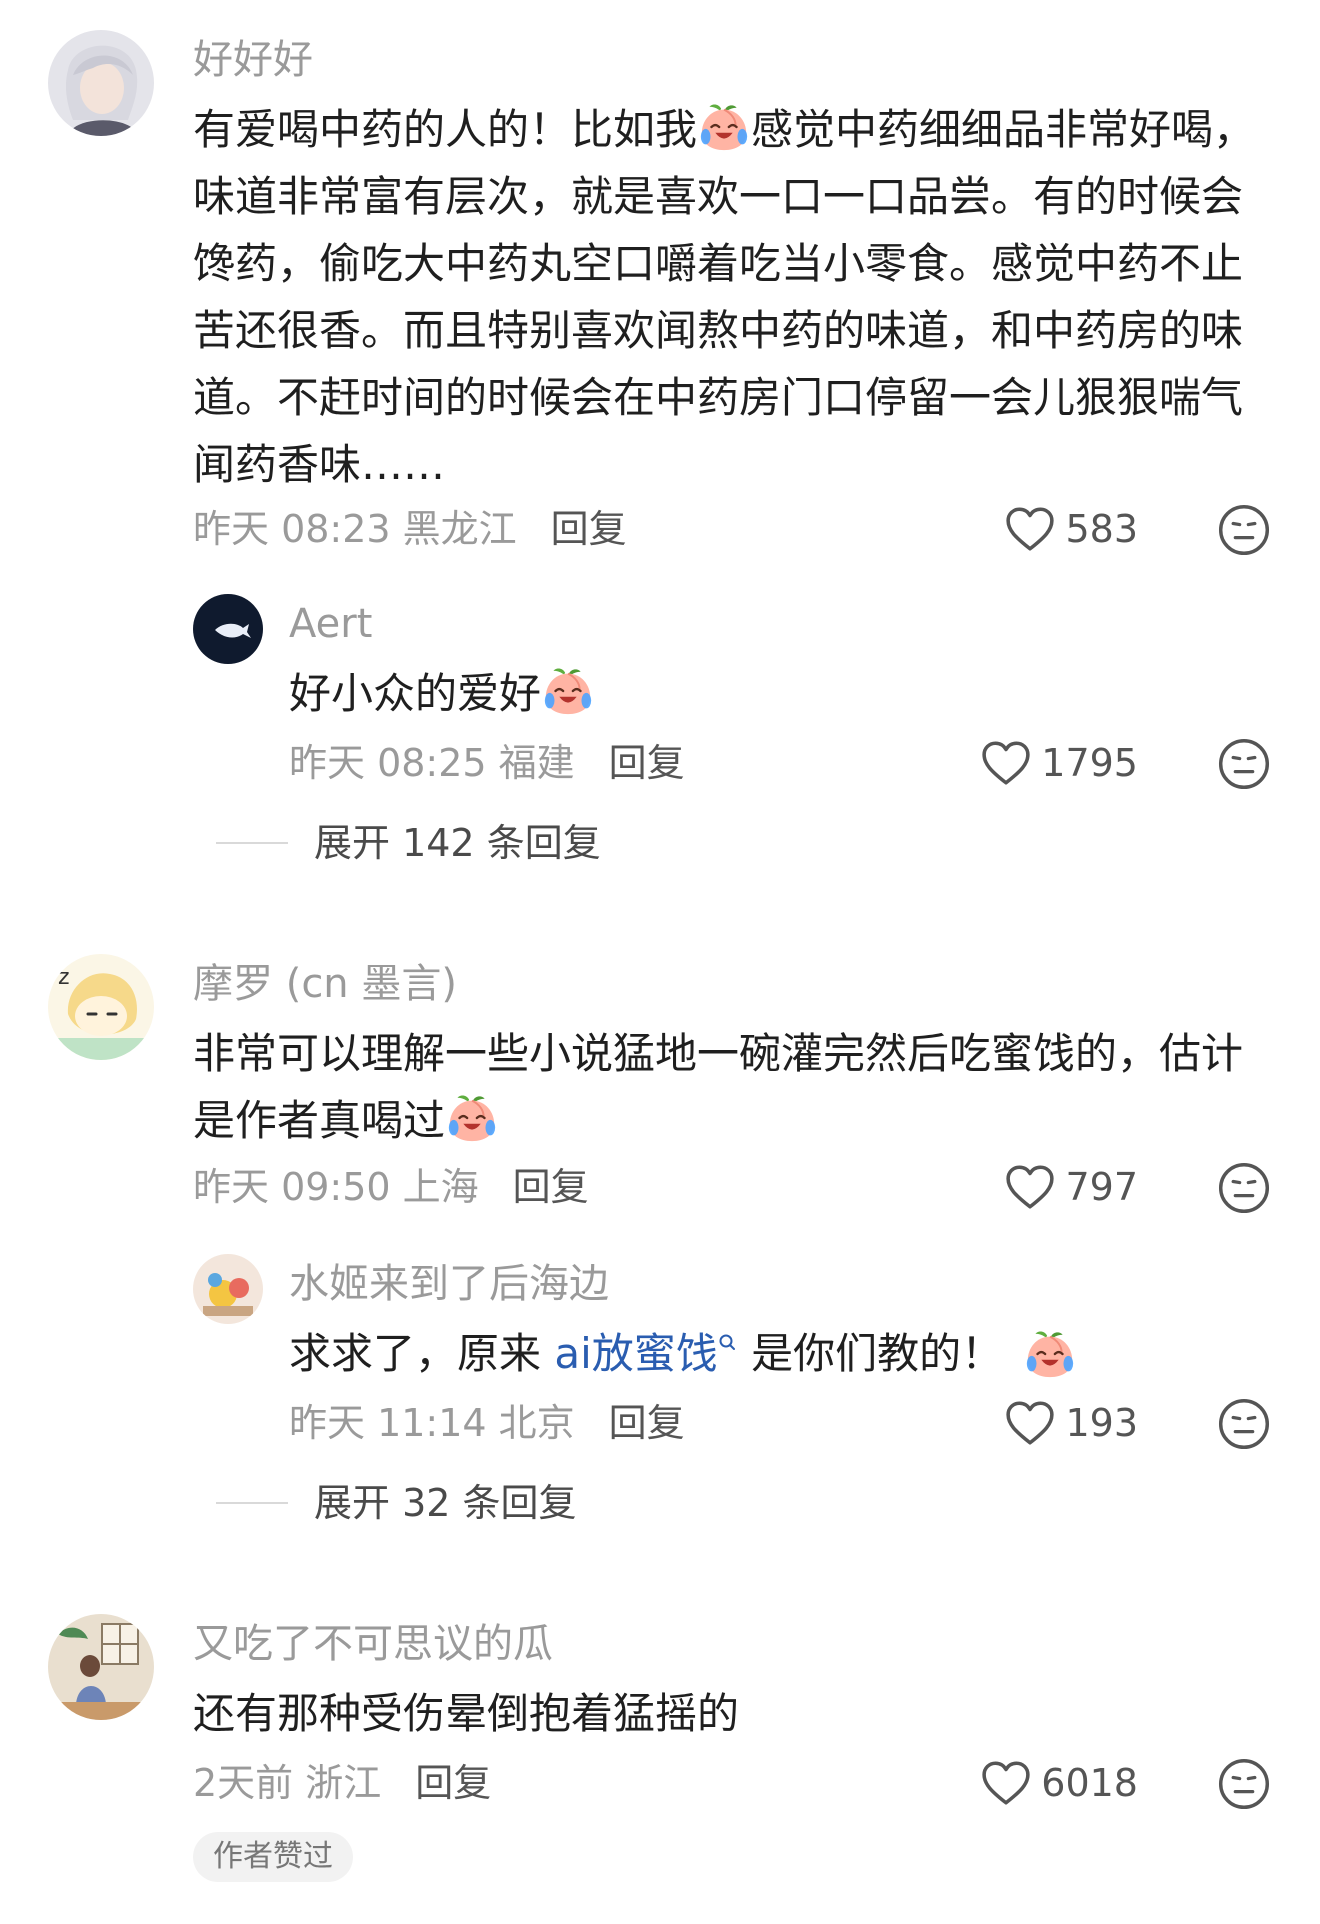 This screenshot has width=1320, height=1924. I want to click on like-button: 193, so click(1071, 1423).